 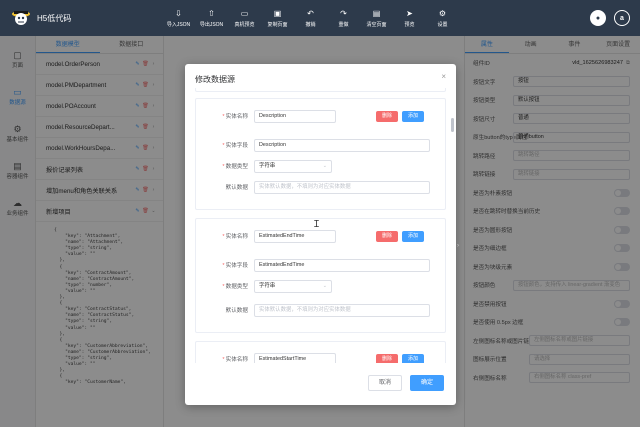 I want to click on pirate-skull-logo-icon, so click(x=21, y=18).